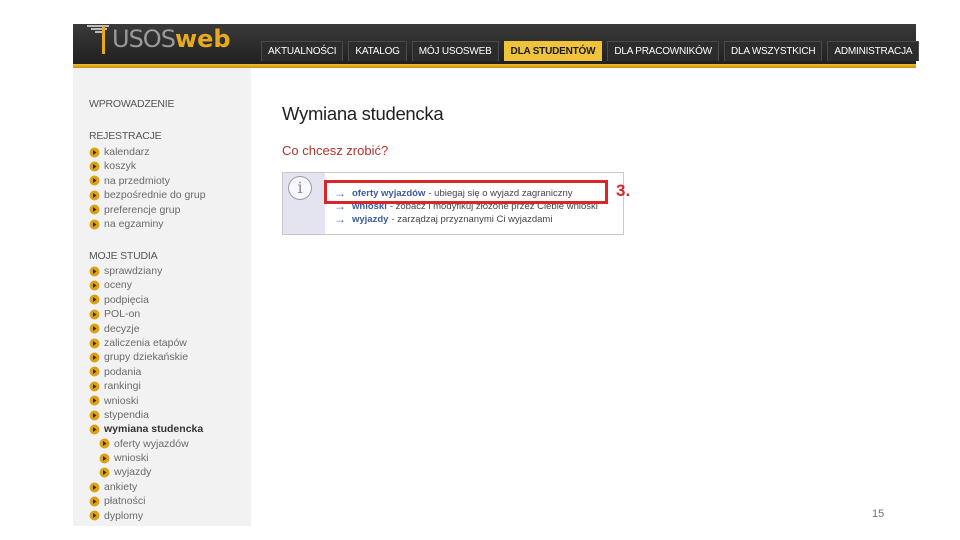  What do you see at coordinates (122, 328) in the screenshot?
I see `sidebar-item-label: decyzje` at bounding box center [122, 328].